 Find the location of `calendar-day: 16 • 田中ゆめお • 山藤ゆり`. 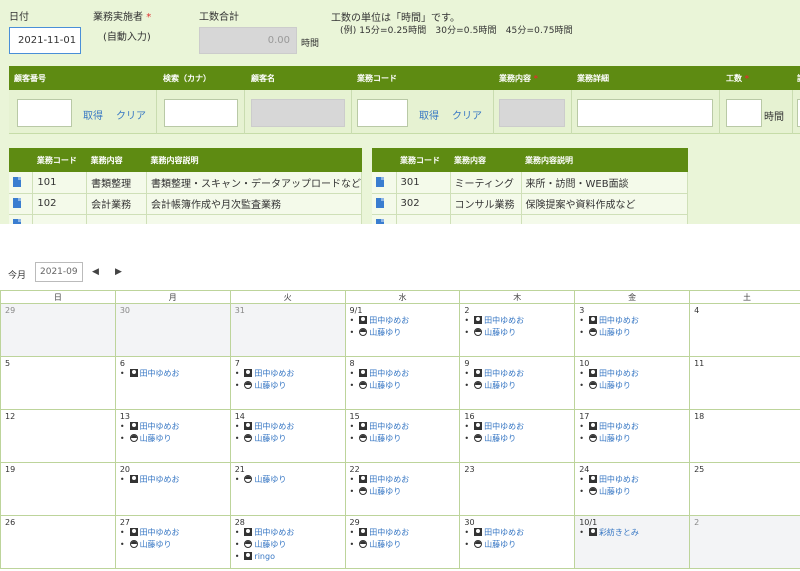

calendar-day: 16 • 田中ゆめお • 山藤ゆり is located at coordinates (517, 436).